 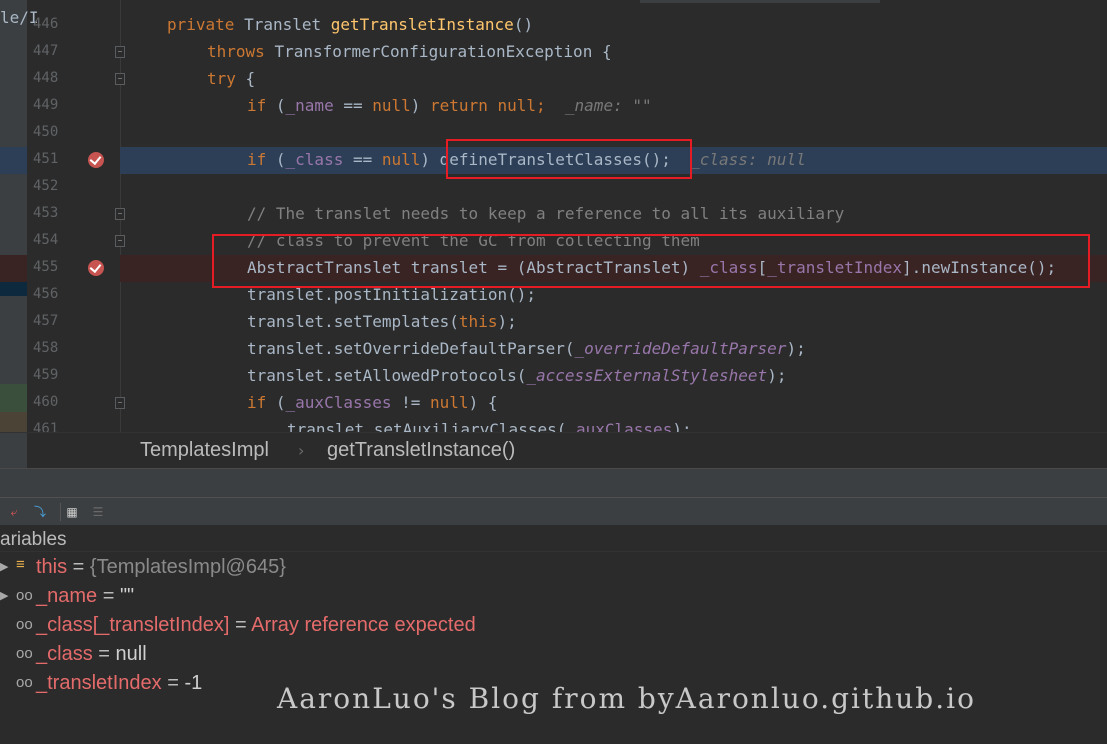 What do you see at coordinates (98, 512) in the screenshot?
I see `threads-icon: ☰` at bounding box center [98, 512].